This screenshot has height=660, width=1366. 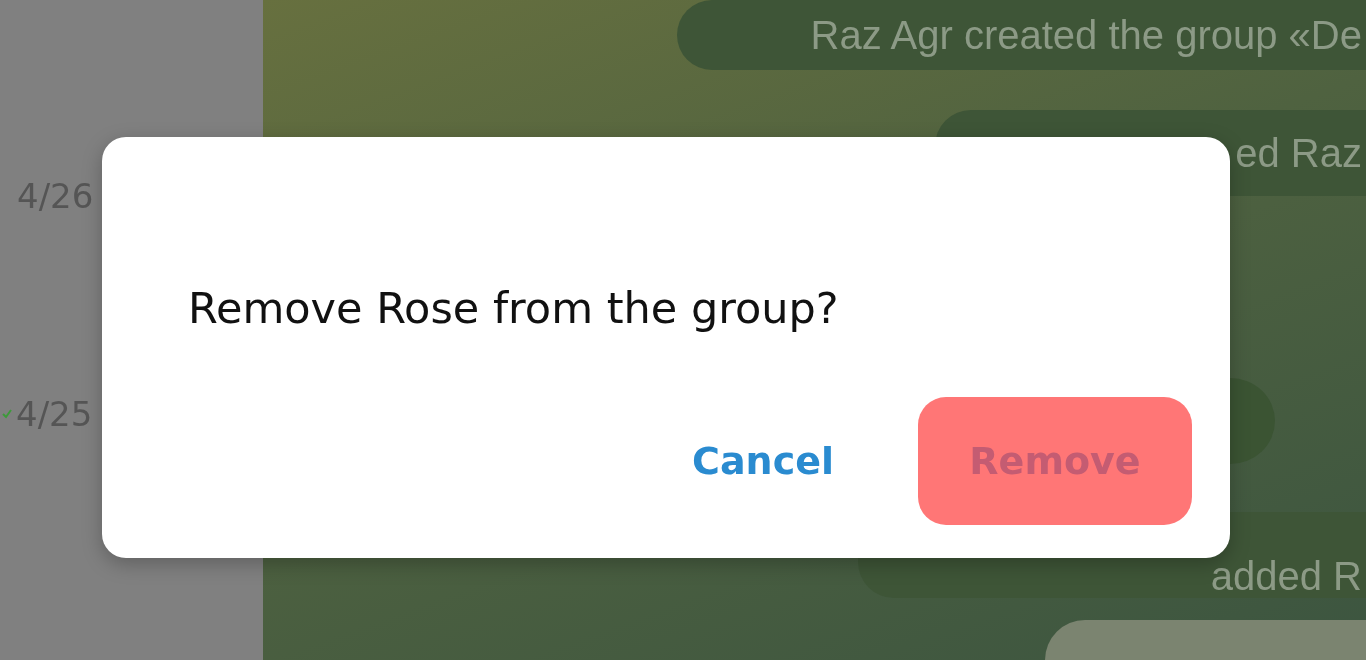 I want to click on service-message: Raz Agr created the group «De, so click(x=1021, y=35).